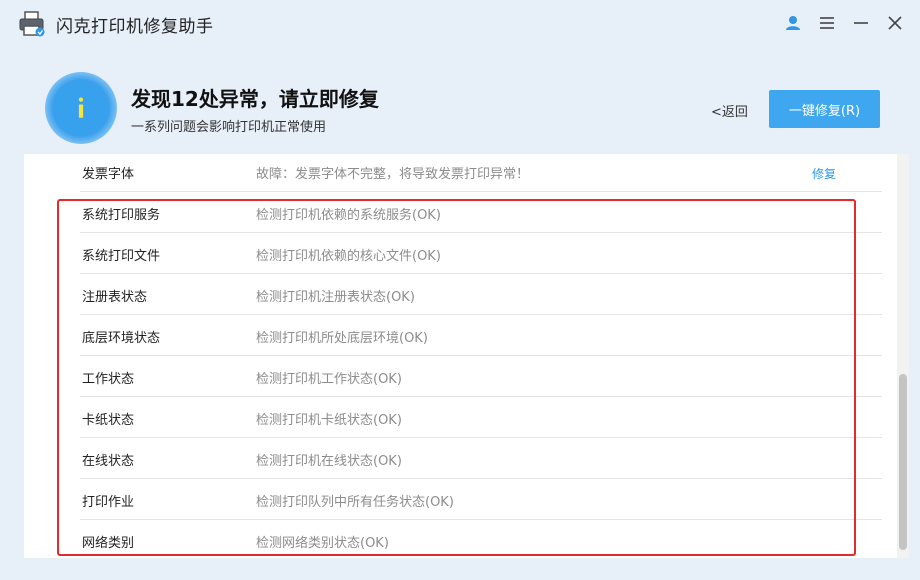 The image size is (920, 580). What do you see at coordinates (121, 338) in the screenshot?
I see `item-name: 底层环境状态` at bounding box center [121, 338].